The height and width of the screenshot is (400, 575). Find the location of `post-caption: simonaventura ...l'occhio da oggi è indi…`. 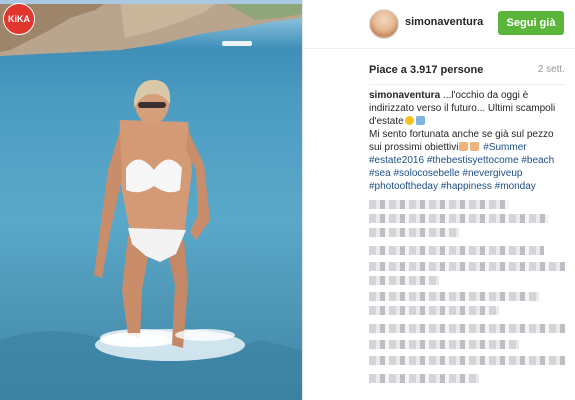

post-caption: simonaventura ...l'occhio da oggi è indi… is located at coordinates (469, 141).